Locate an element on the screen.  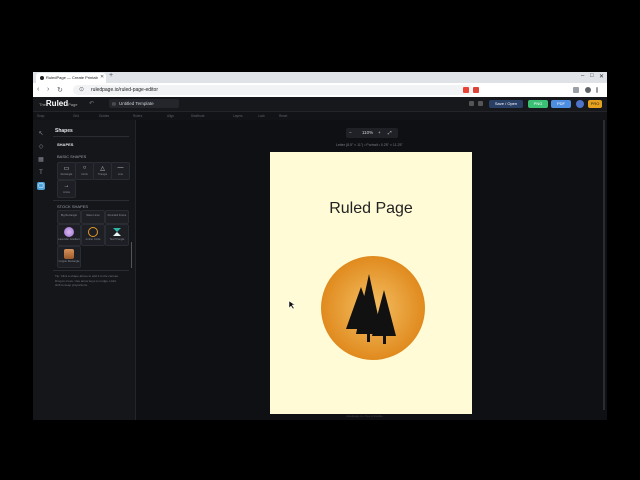
browser-tab: RuledPage — Create Printab ✕ is located at coordinates (71, 78).